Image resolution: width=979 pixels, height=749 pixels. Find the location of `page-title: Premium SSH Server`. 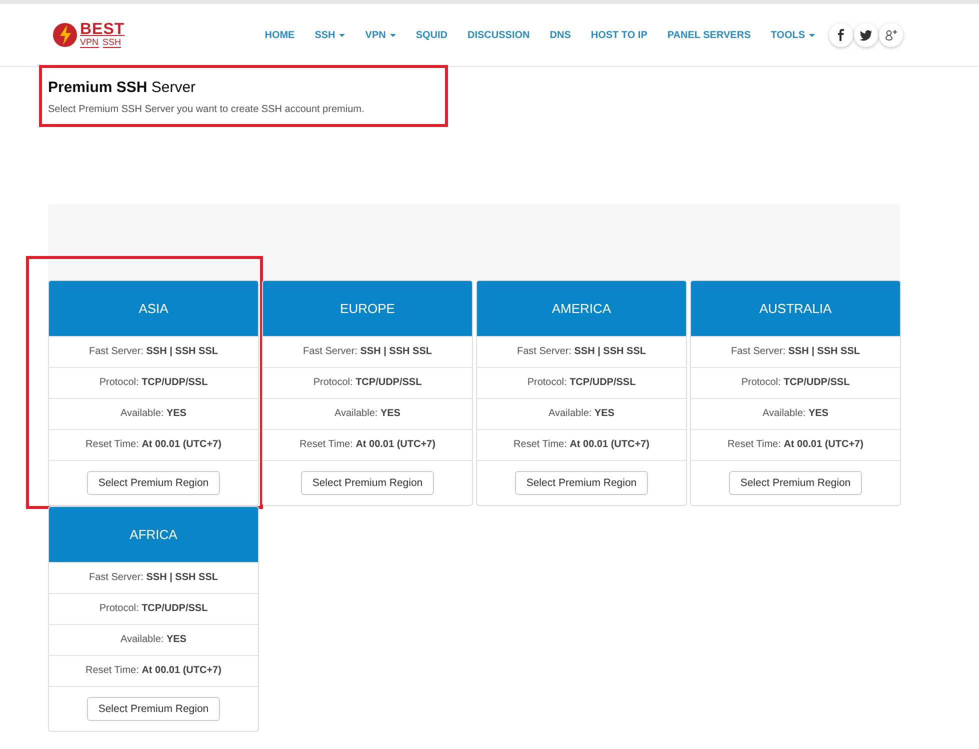

page-title: Premium SSH Server is located at coordinates (122, 87).